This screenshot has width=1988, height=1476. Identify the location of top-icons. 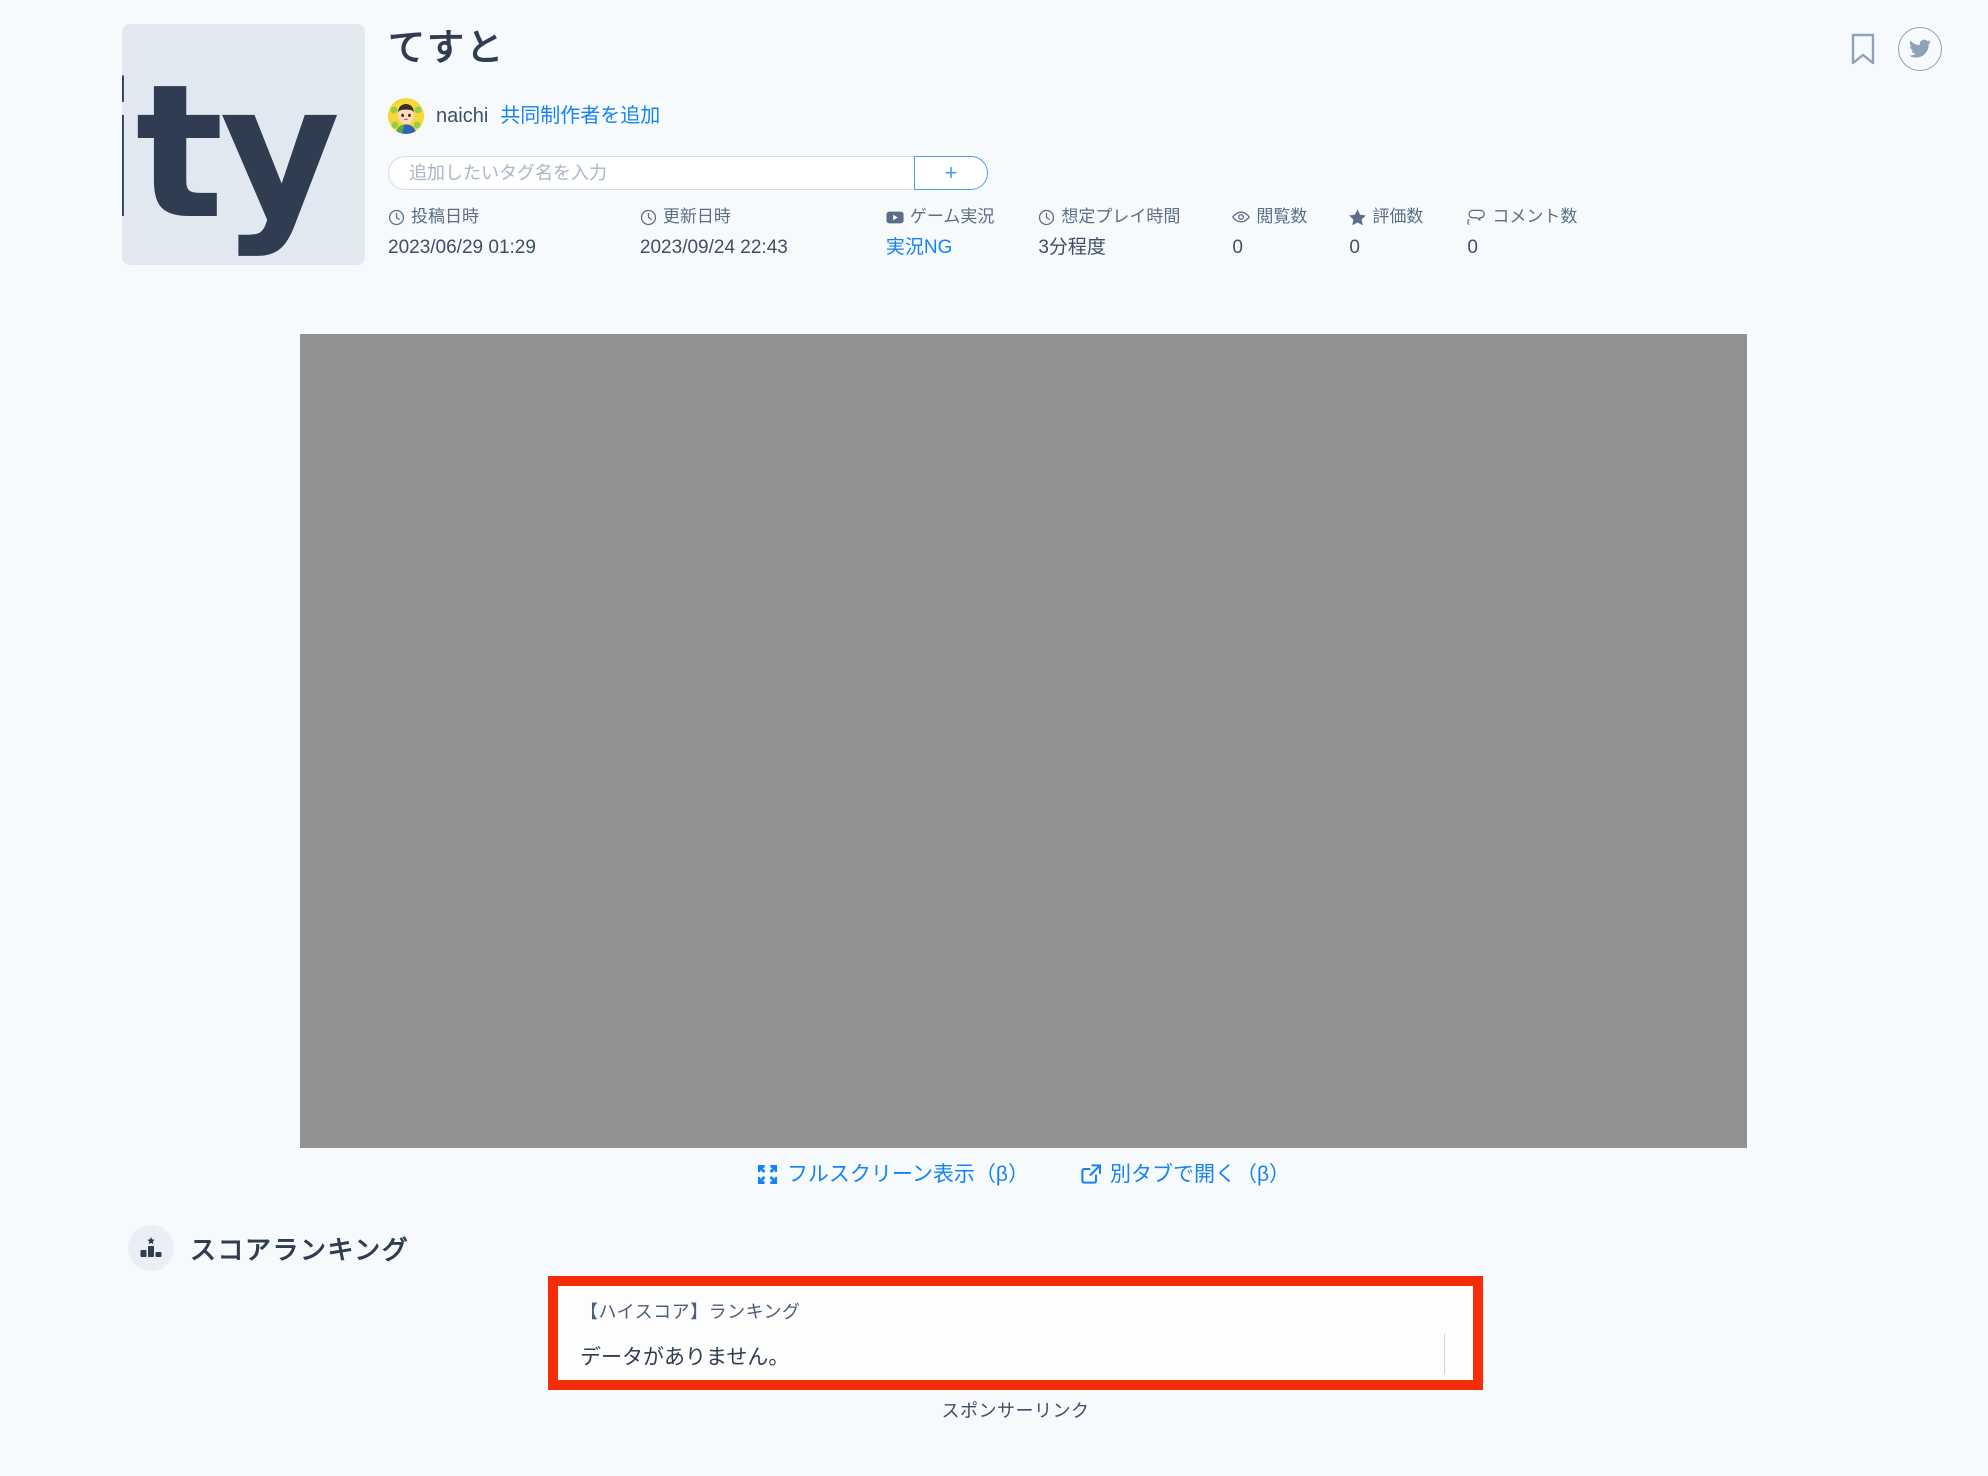
(1896, 49).